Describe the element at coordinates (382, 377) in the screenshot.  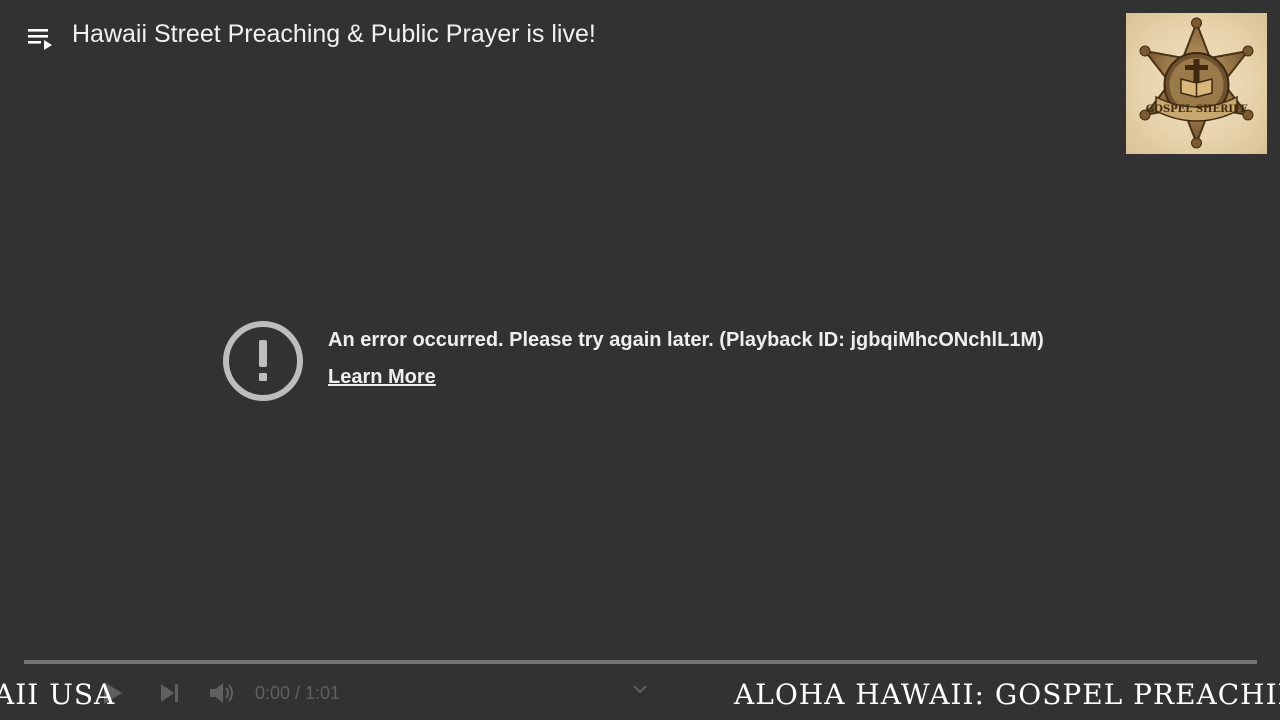
I see `learn-more-link: Learn More` at that location.